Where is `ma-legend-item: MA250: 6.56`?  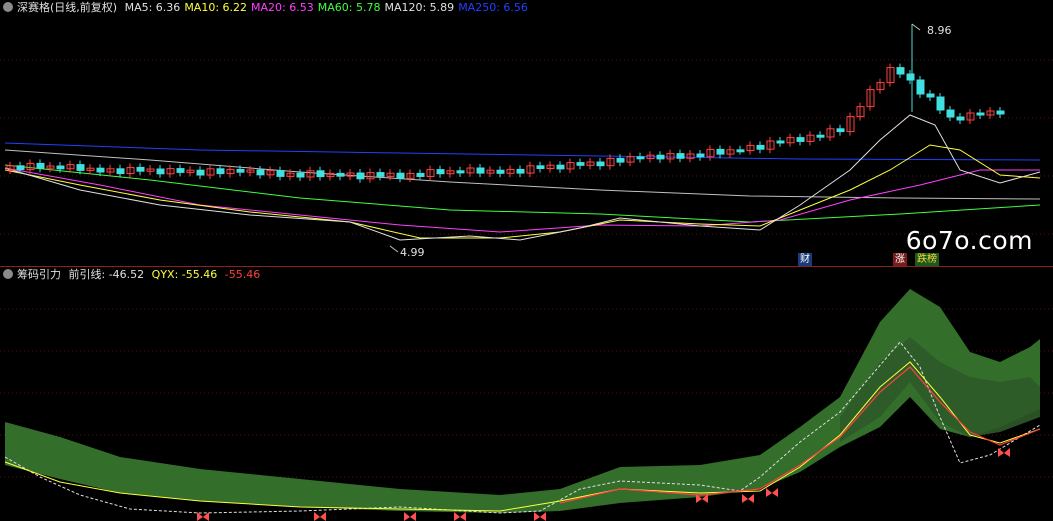 ma-legend-item: MA250: 6.56 is located at coordinates (493, 7).